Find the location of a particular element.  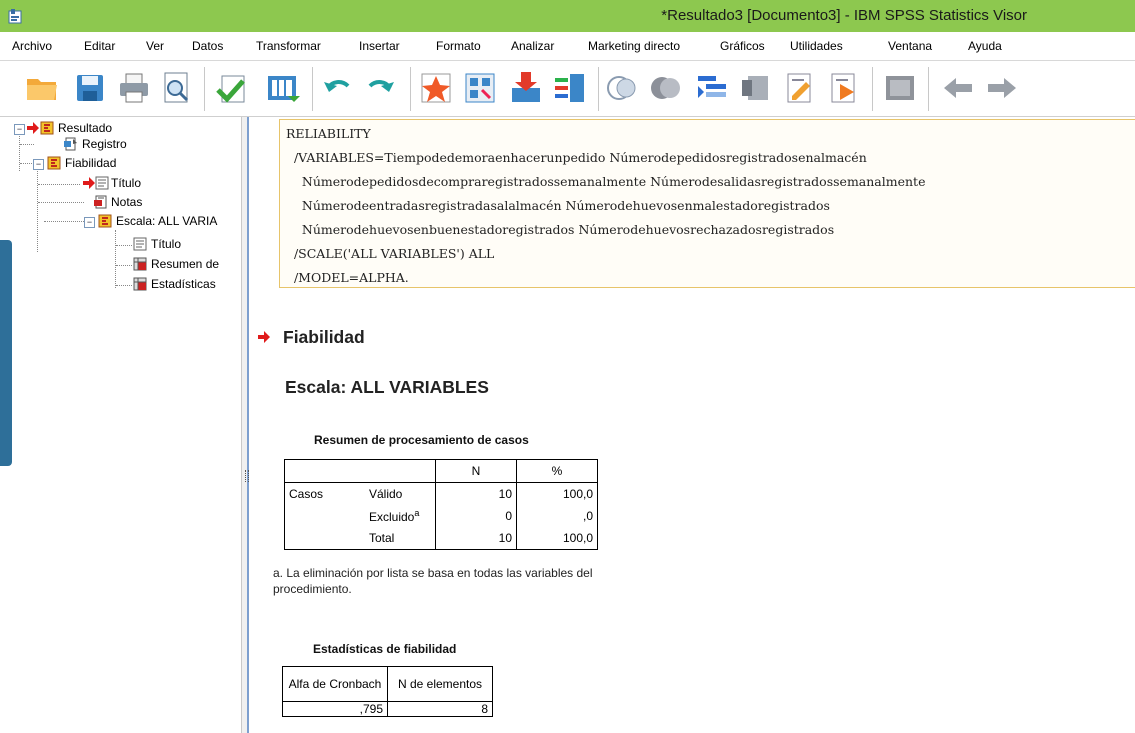

splitter-grip-icon is located at coordinates (247, 476).